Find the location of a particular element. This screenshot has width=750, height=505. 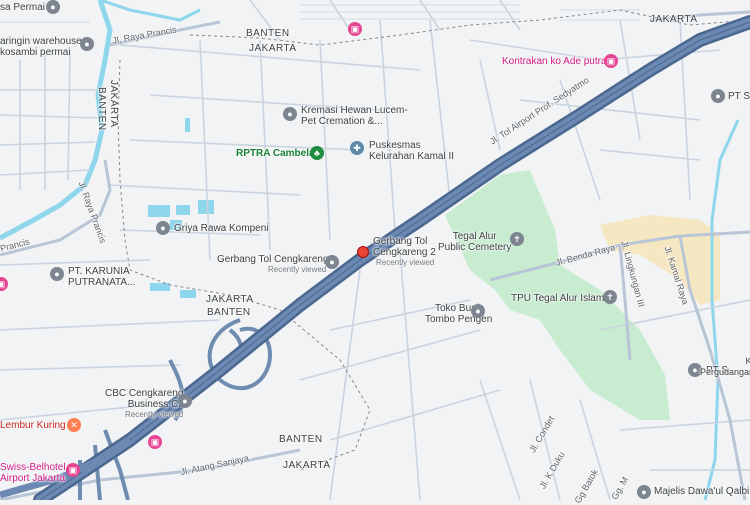

park-pin-icon: ♣ is located at coordinates (317, 153).